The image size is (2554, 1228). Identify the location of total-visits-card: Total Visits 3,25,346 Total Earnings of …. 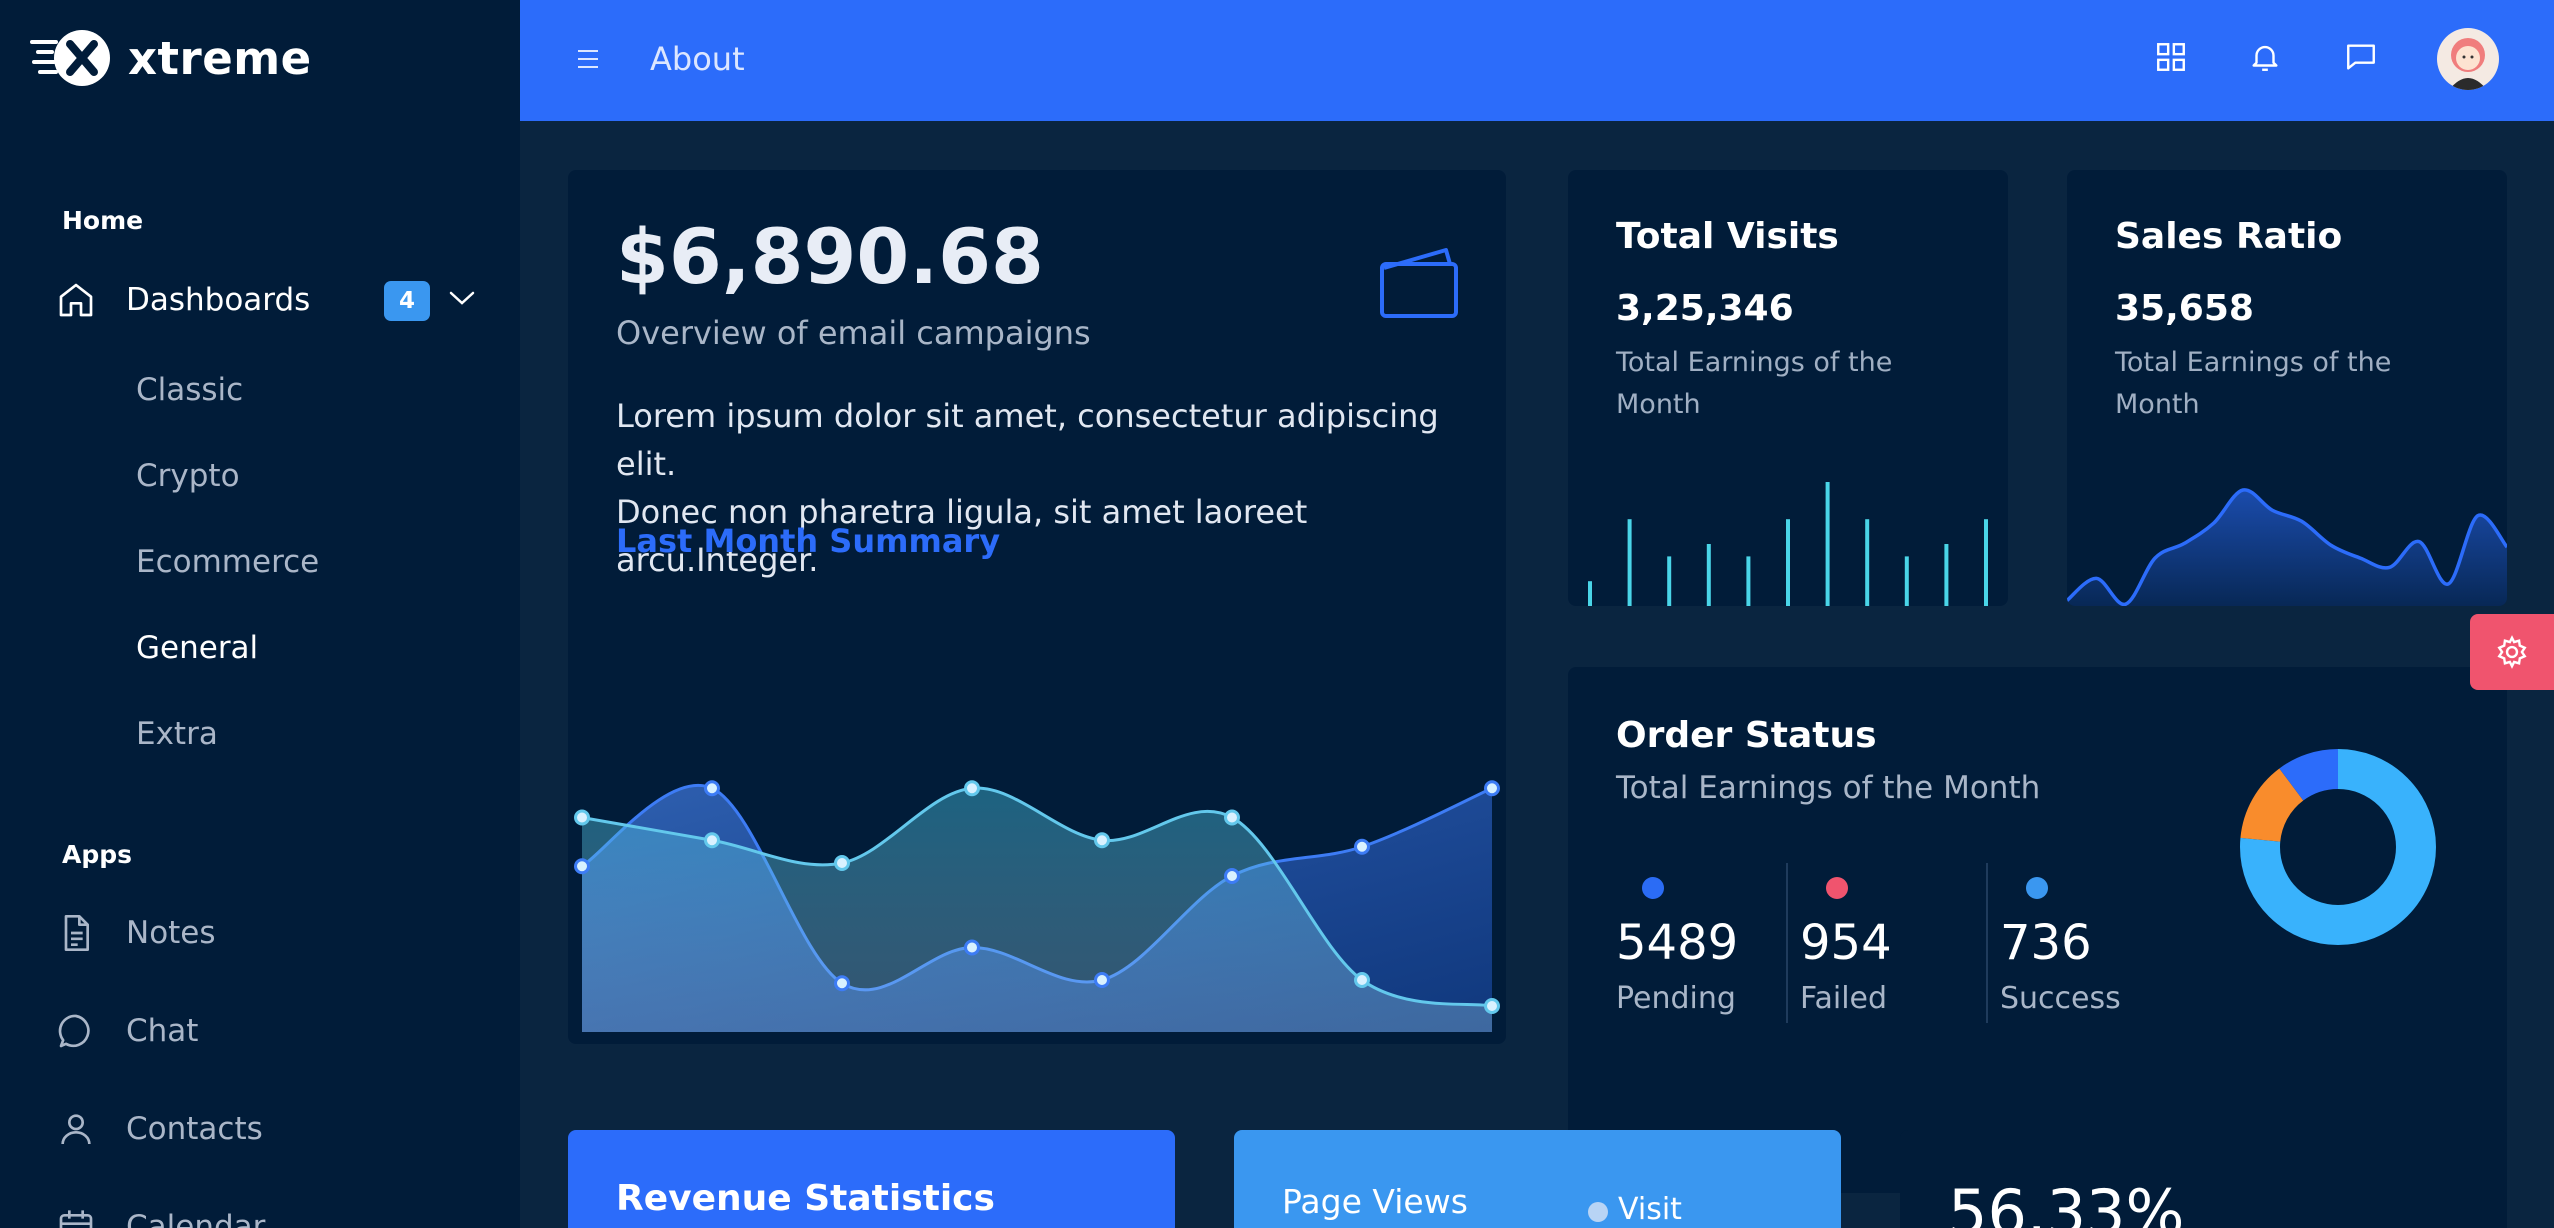
(1788, 388).